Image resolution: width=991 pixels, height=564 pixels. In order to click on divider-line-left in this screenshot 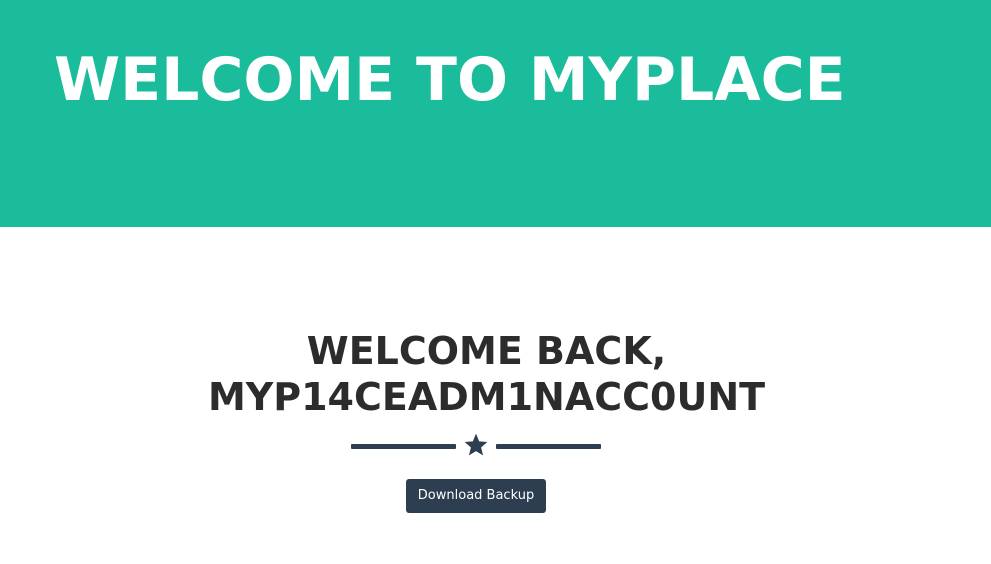, I will do `click(403, 446)`.